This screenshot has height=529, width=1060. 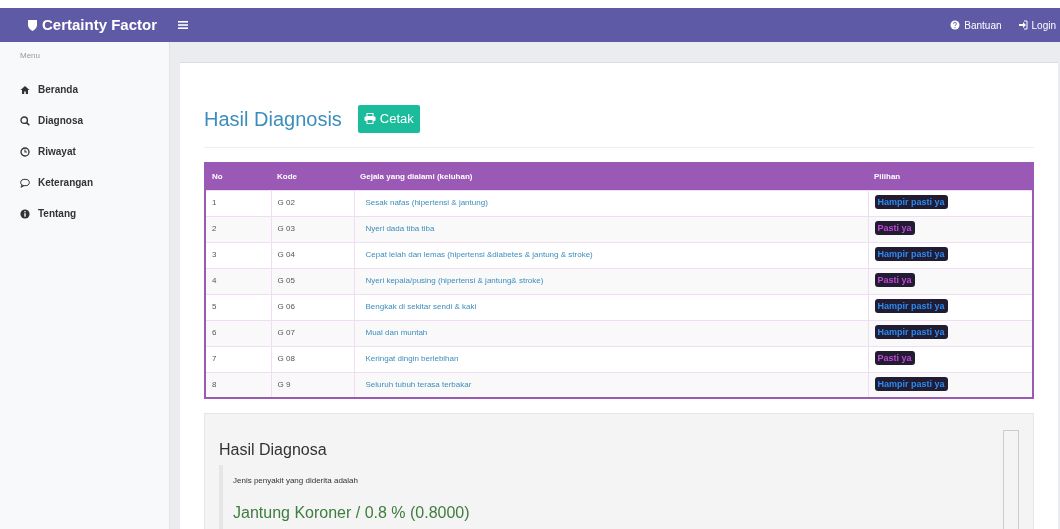 I want to click on table-cell: 4, so click(x=238, y=281).